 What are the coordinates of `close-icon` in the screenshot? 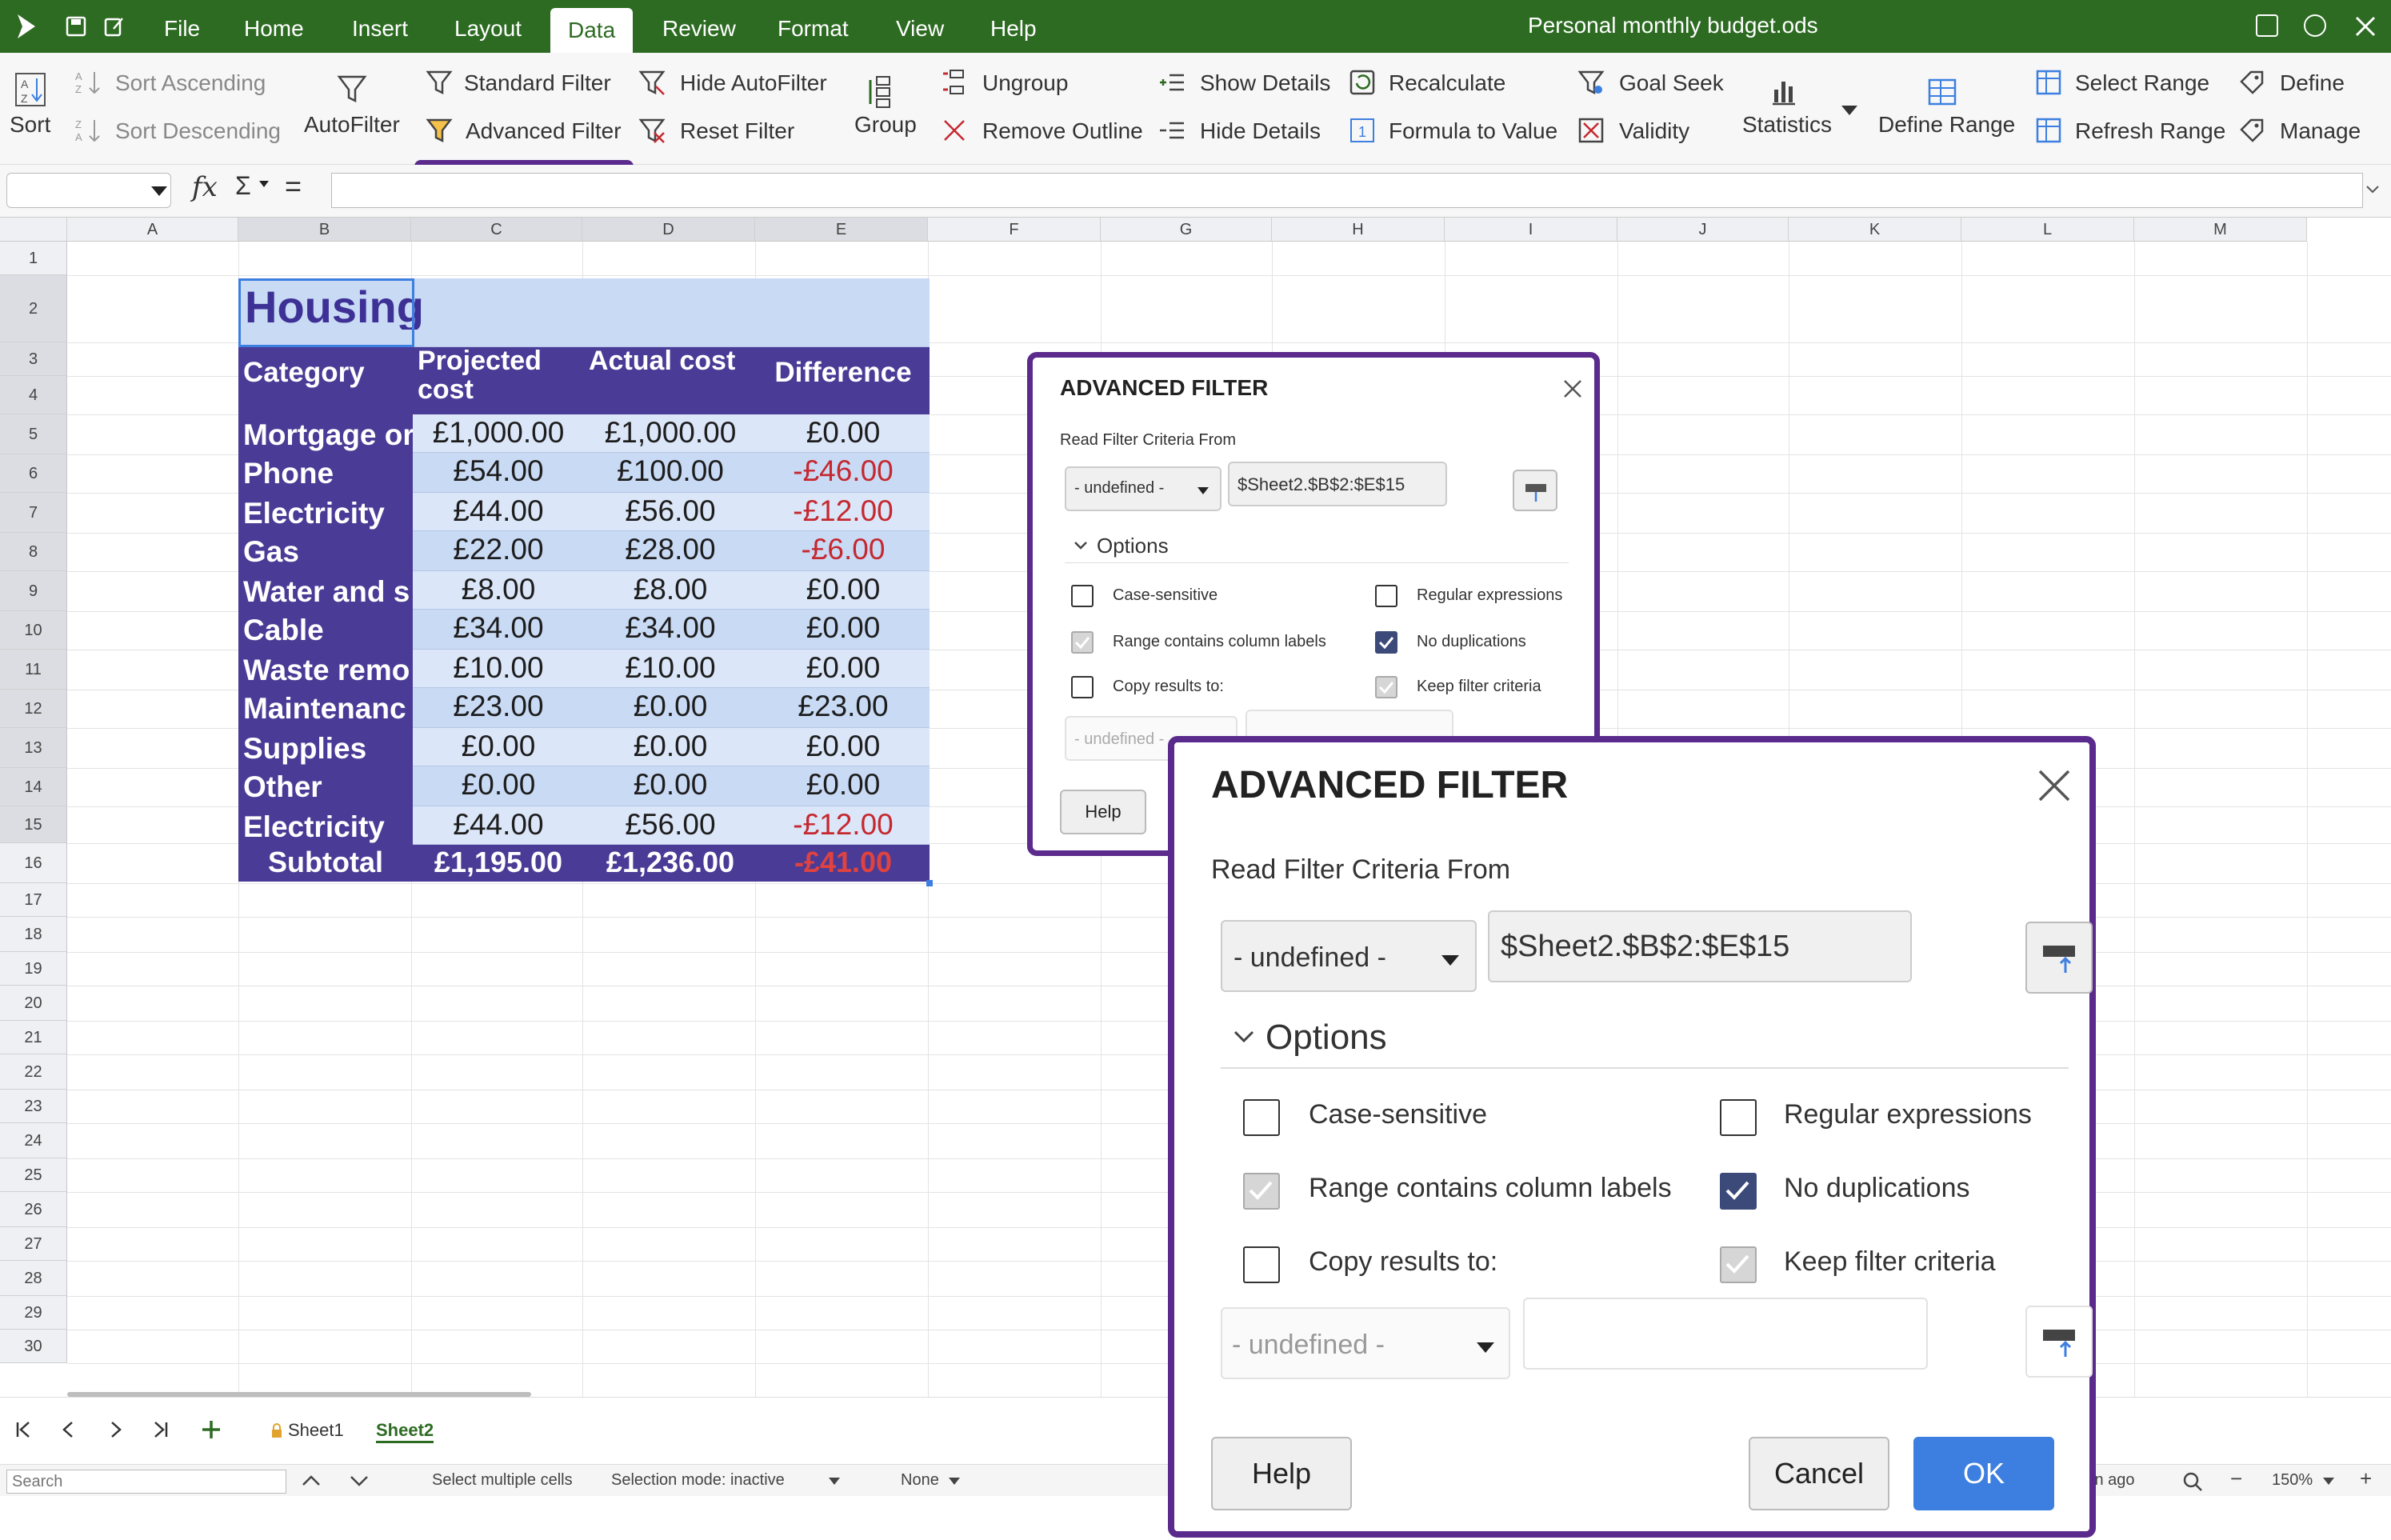 It's located at (2365, 26).